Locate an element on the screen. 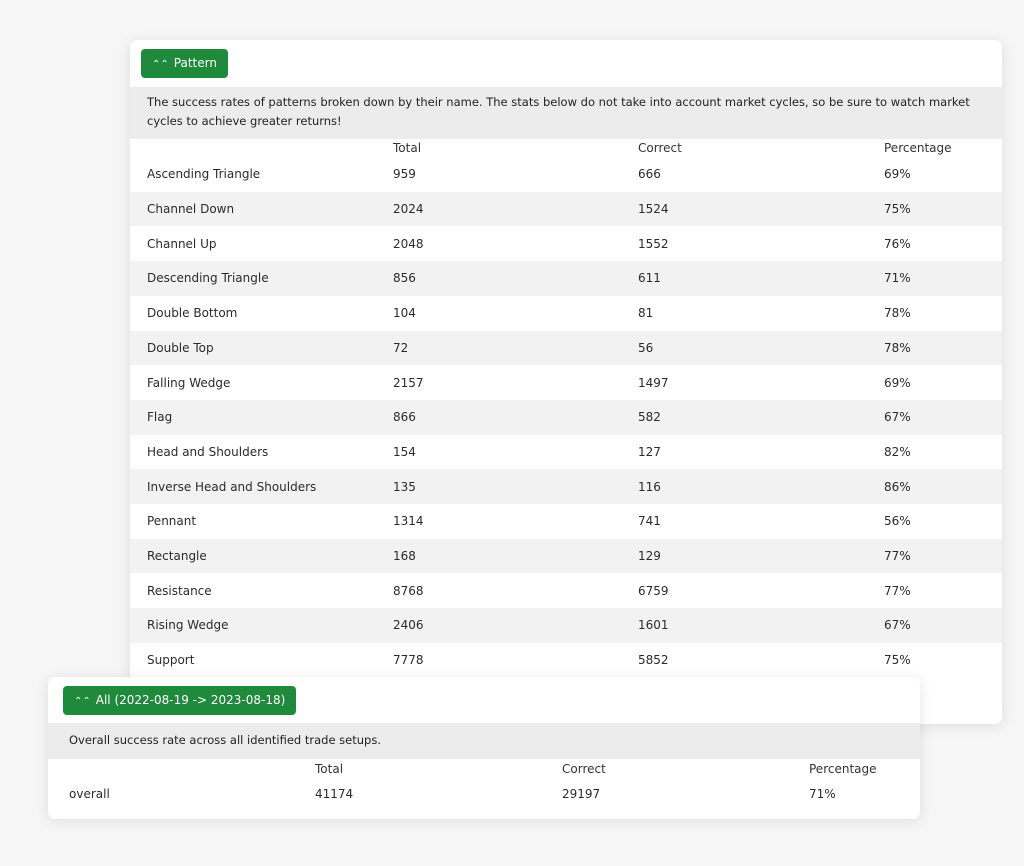 The width and height of the screenshot is (1024, 866). row-name: Pennant is located at coordinates (172, 521).